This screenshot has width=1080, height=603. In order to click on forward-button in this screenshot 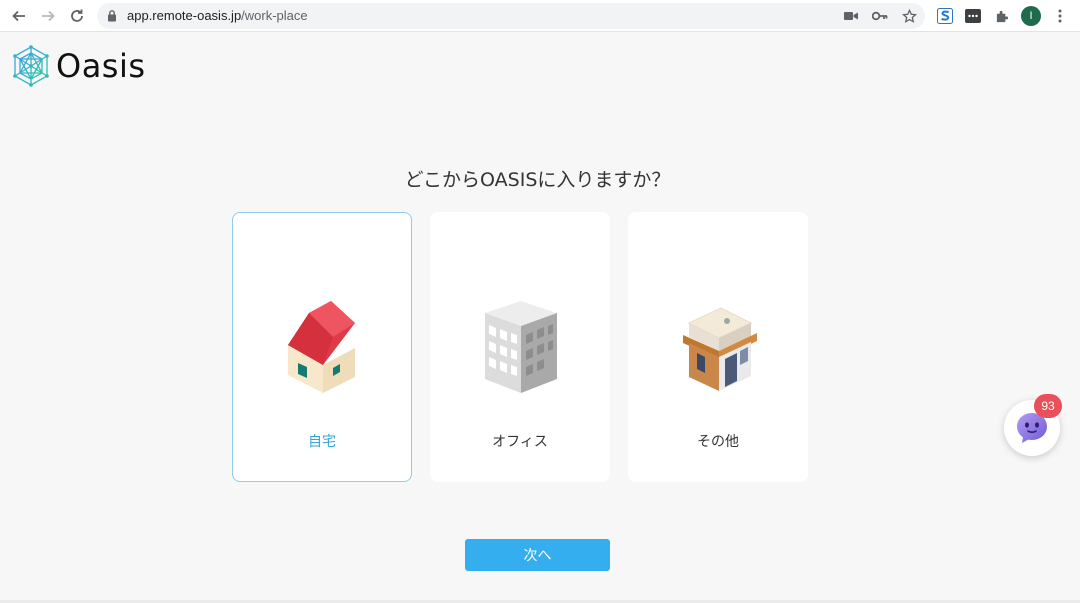, I will do `click(48, 16)`.